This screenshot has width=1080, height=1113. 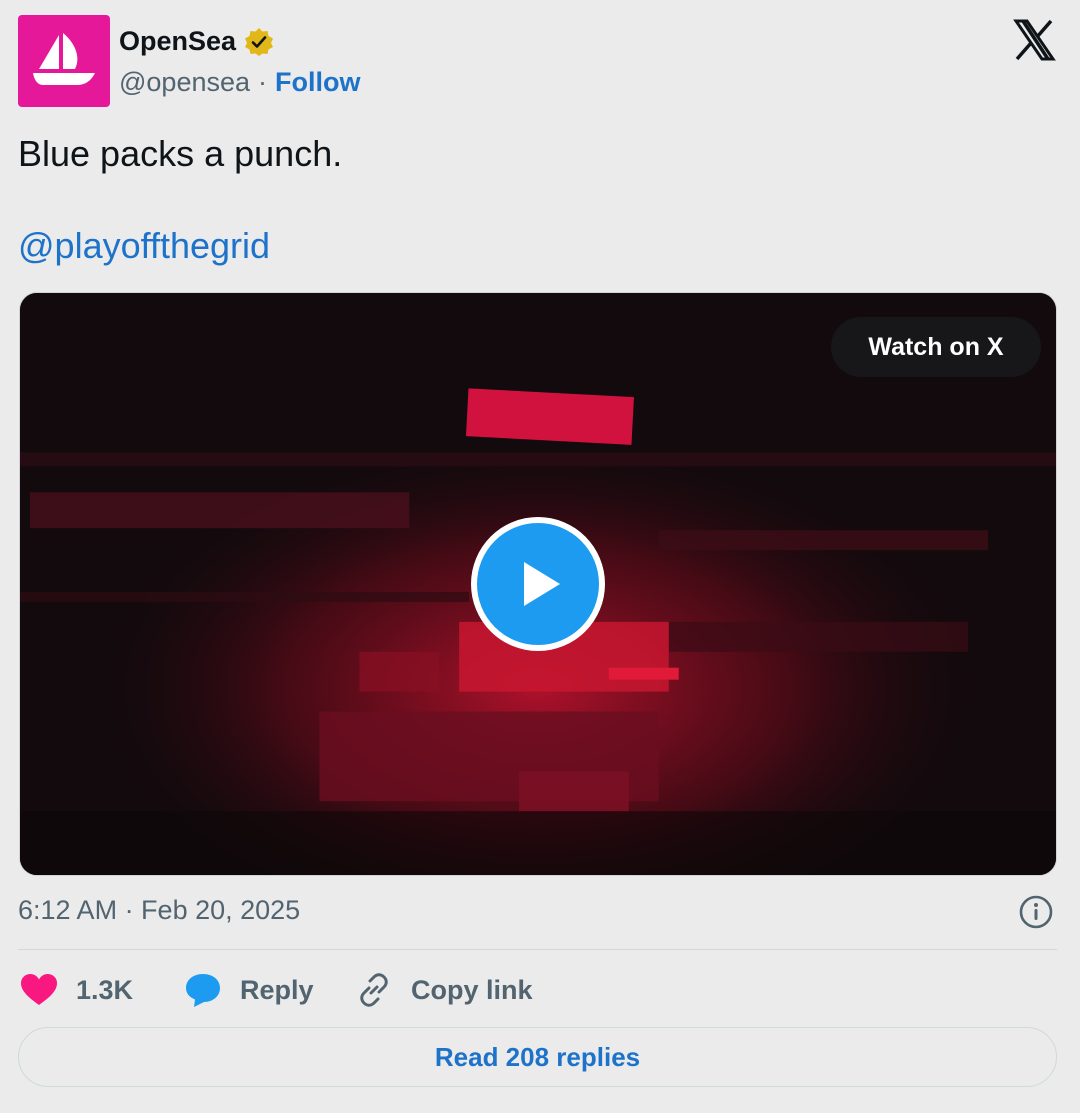 I want to click on reply-button: Reply, so click(x=249, y=990).